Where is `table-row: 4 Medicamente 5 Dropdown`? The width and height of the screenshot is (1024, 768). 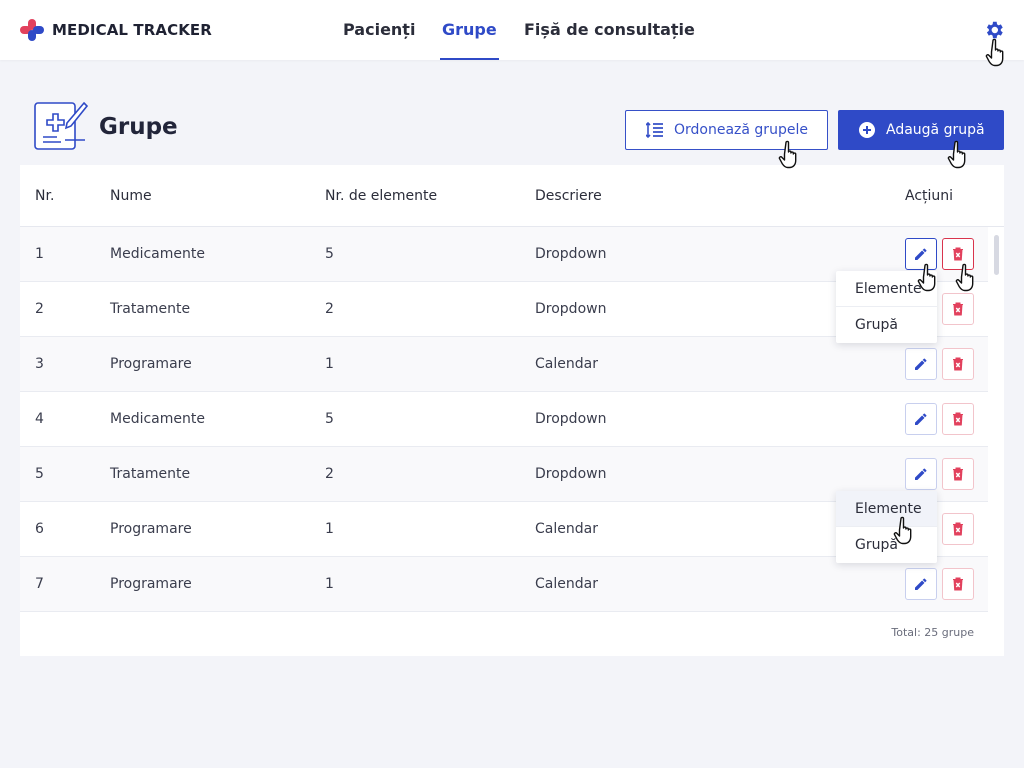 table-row: 4 Medicamente 5 Dropdown is located at coordinates (504, 419).